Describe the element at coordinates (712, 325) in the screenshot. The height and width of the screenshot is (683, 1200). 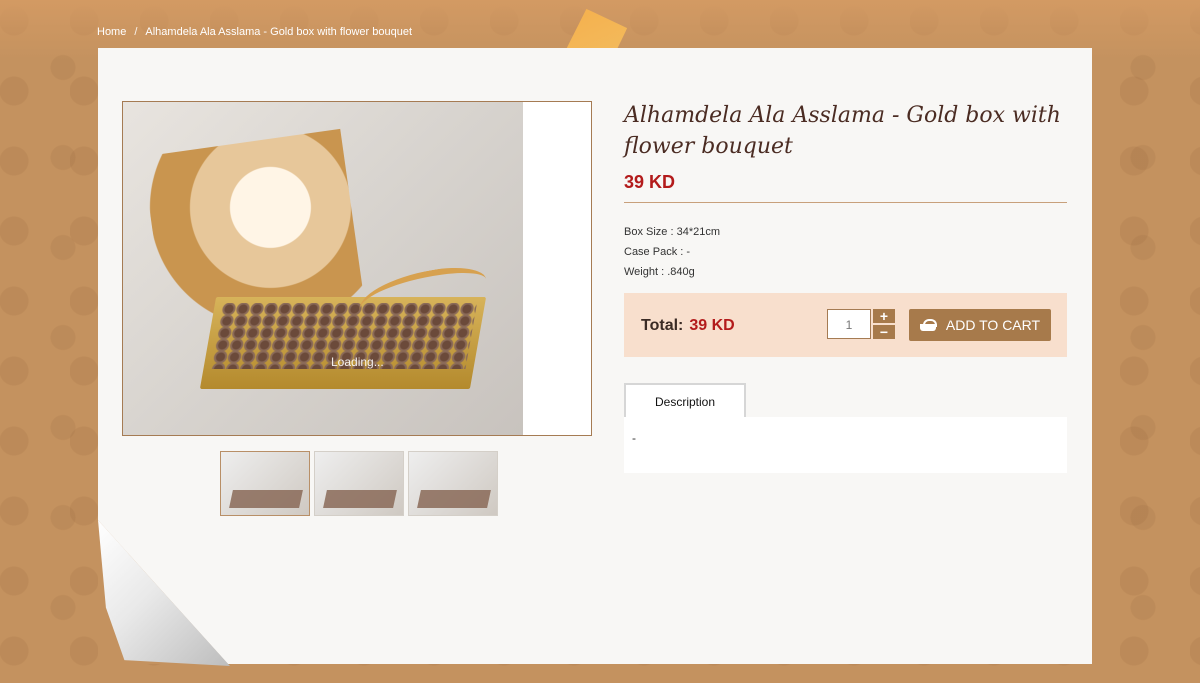
I see `total-amount: 39 KD` at that location.